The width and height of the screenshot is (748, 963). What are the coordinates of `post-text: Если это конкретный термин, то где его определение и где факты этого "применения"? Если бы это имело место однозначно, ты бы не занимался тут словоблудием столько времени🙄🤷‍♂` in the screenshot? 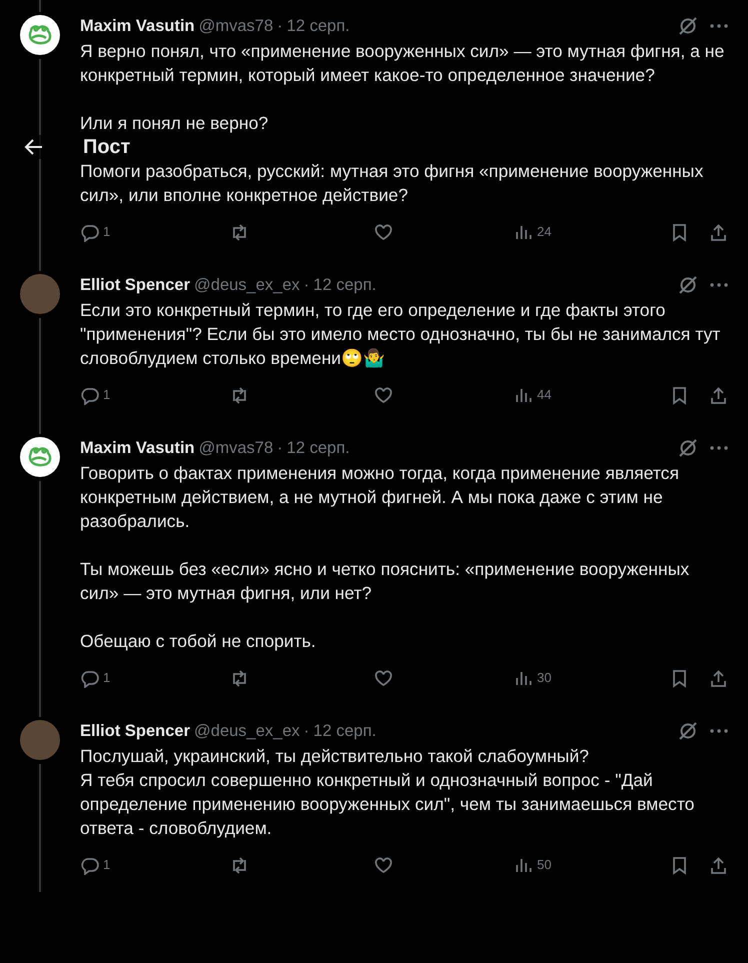 It's located at (401, 334).